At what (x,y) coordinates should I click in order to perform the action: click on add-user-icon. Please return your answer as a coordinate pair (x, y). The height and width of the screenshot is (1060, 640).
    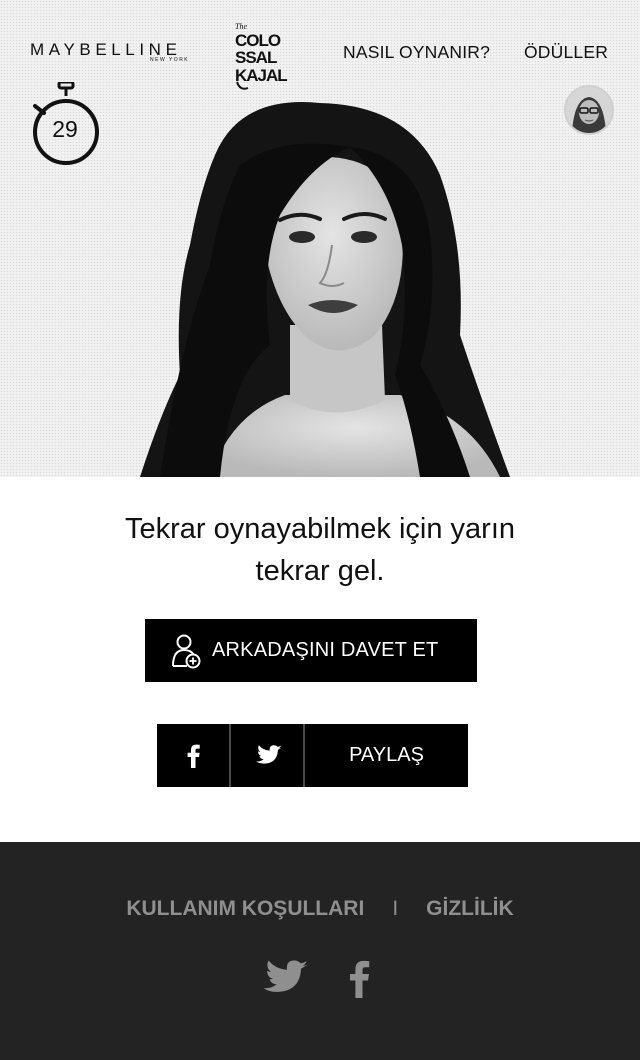
    Looking at the image, I should click on (186, 651).